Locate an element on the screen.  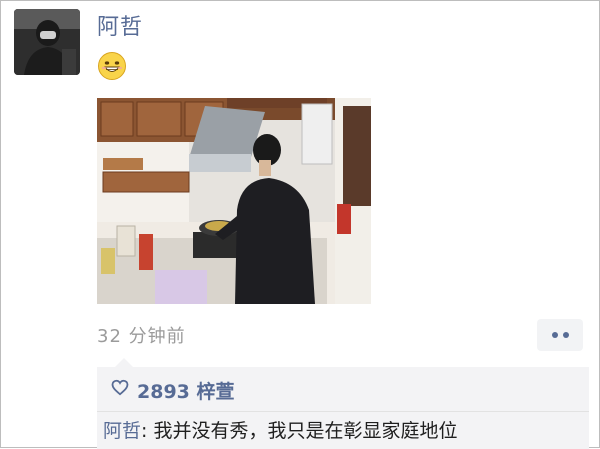
avatar-image is located at coordinates (47, 42).